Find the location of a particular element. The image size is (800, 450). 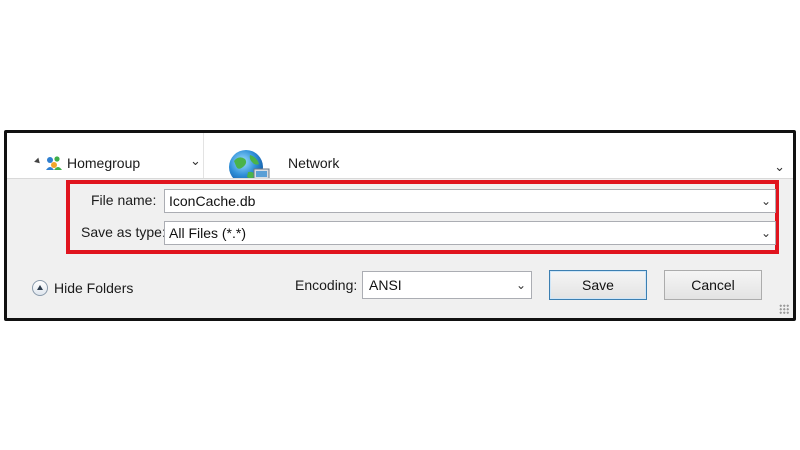

file-list-area: Network ⌄ is located at coordinates (498, 157).